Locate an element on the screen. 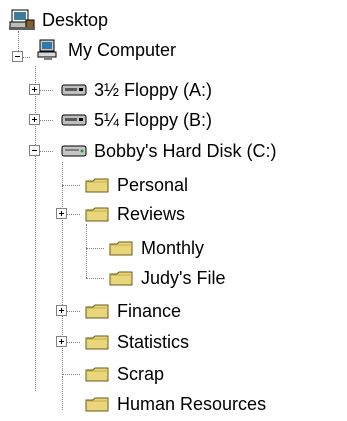 This screenshot has width=347, height=421. tree-item-statistics: Statistics is located at coordinates (136, 342).